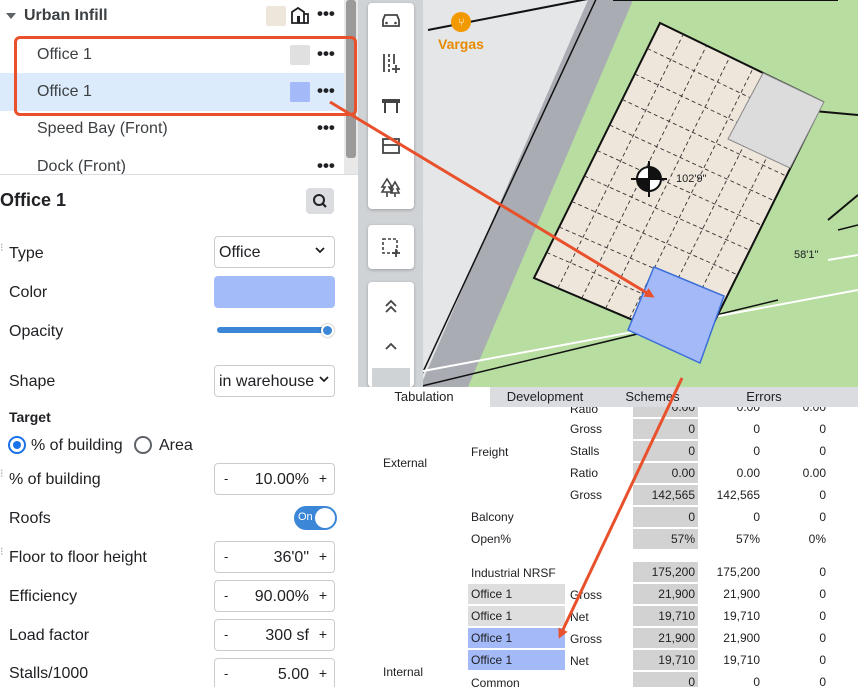 This screenshot has width=858, height=687. What do you see at coordinates (495, 681) in the screenshot?
I see `common-label: Common` at bounding box center [495, 681].